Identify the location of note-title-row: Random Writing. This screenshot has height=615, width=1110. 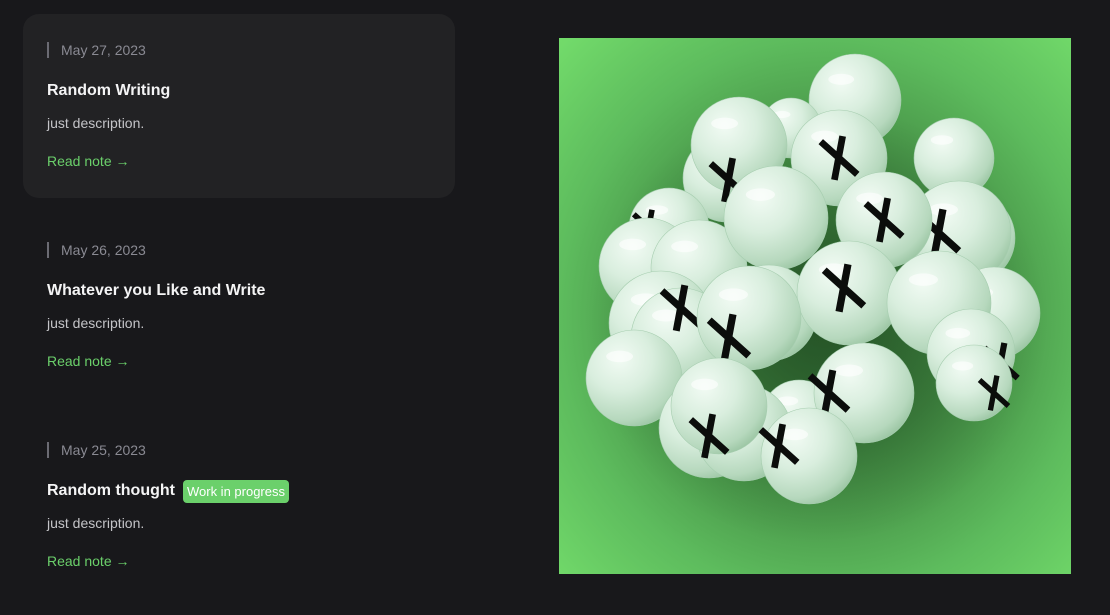
(239, 91).